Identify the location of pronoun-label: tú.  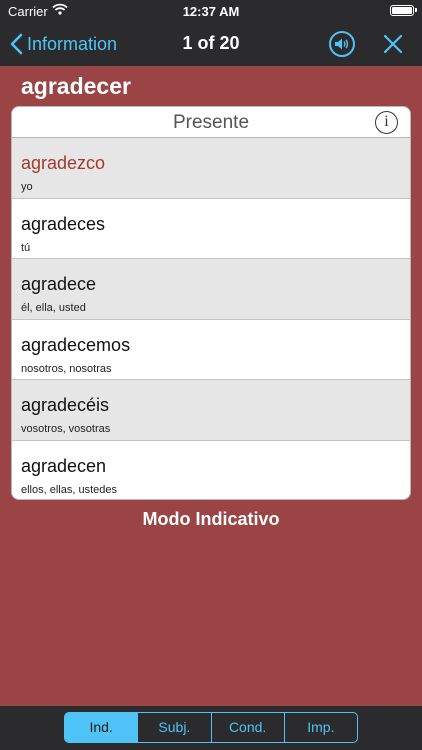
(26, 247).